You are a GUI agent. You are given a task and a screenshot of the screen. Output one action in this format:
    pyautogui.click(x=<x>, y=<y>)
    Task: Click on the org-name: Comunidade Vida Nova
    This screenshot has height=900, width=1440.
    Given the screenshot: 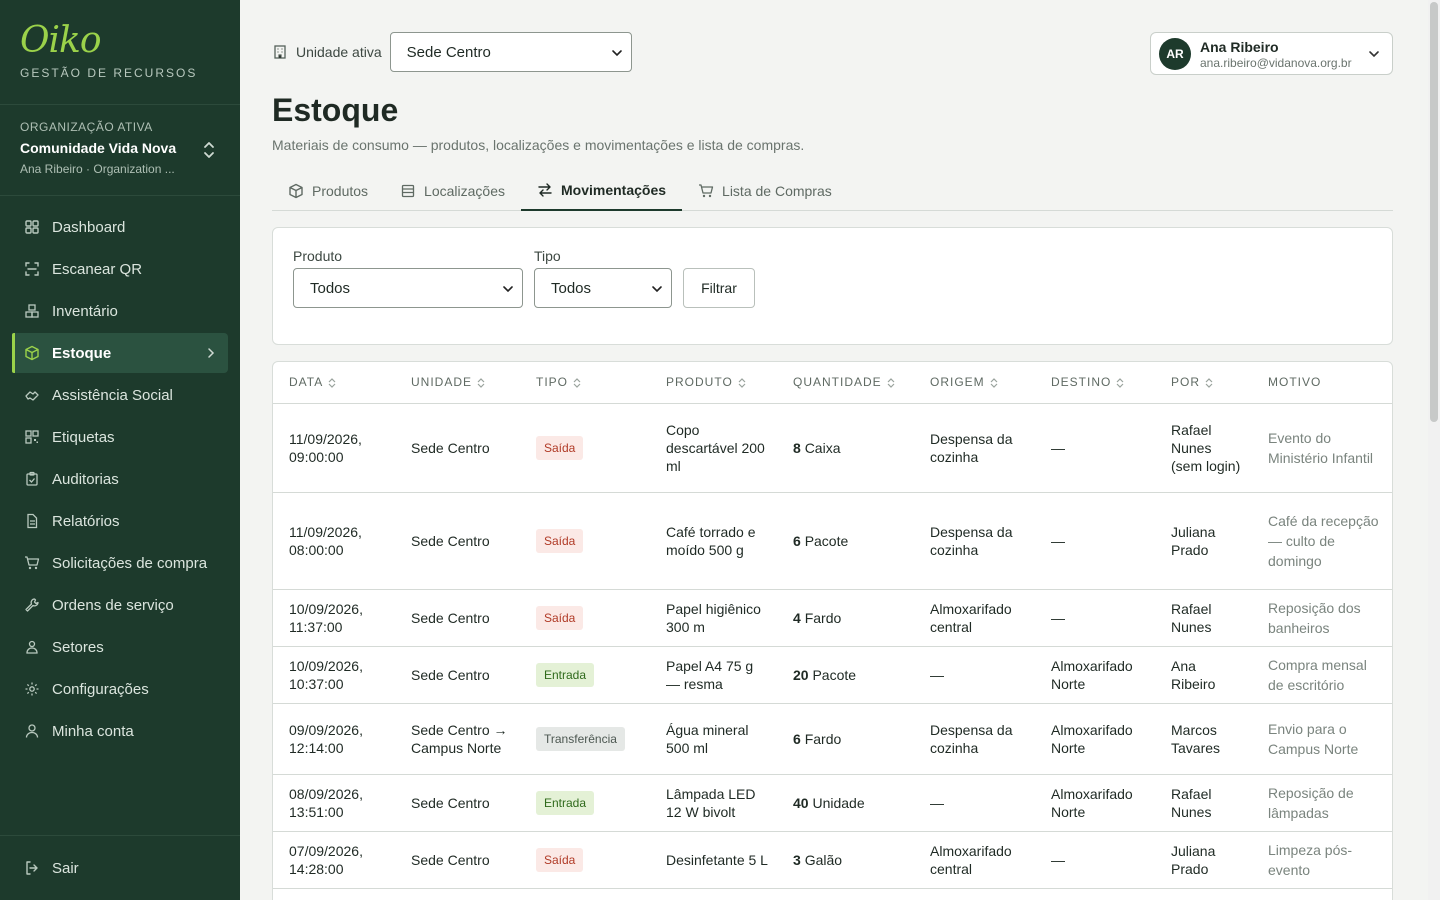 What is the action you would take?
    pyautogui.click(x=98, y=148)
    